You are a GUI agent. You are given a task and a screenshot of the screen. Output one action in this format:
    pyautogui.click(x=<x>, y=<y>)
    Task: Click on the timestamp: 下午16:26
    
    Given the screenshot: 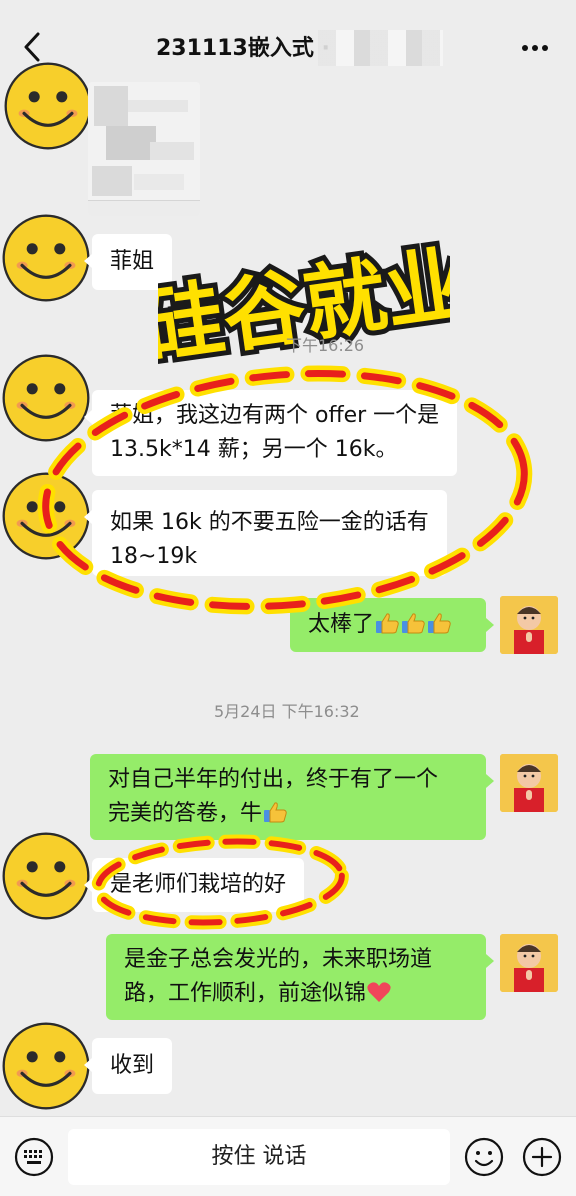 What is the action you would take?
    pyautogui.click(x=325, y=345)
    